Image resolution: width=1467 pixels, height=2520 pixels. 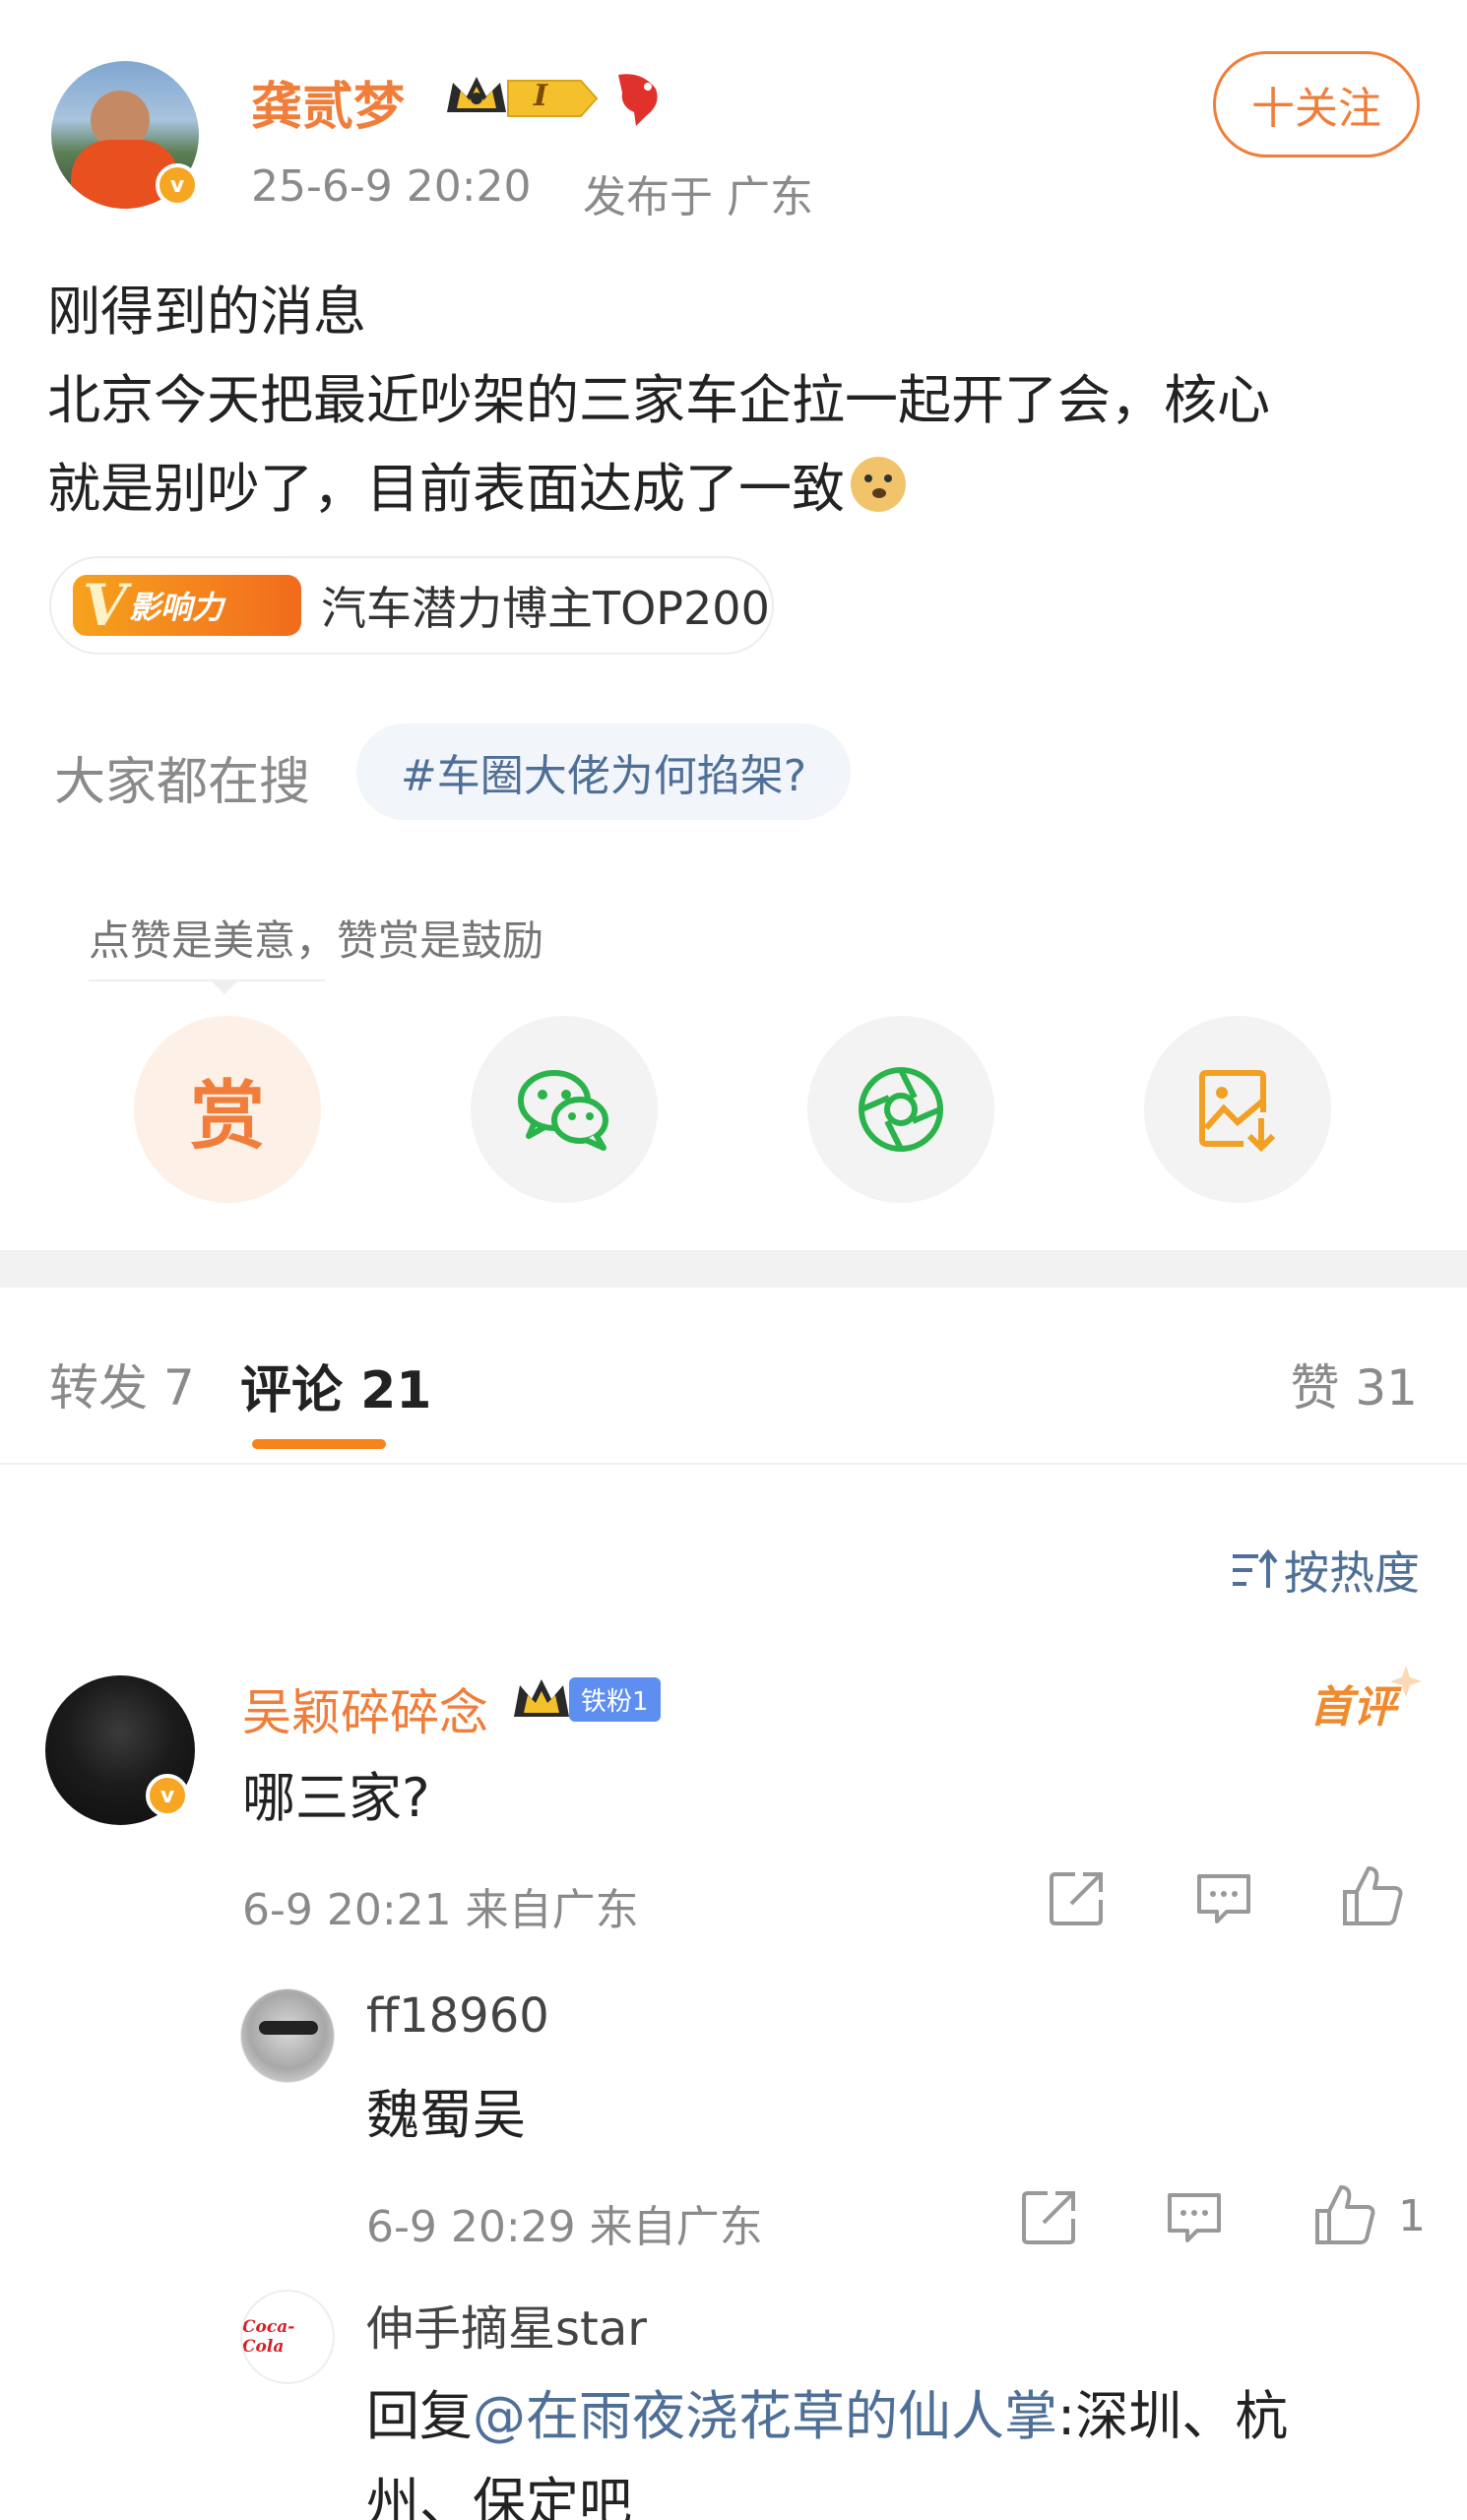 What do you see at coordinates (1412, 2216) in the screenshot?
I see `reply-like-count: 1` at bounding box center [1412, 2216].